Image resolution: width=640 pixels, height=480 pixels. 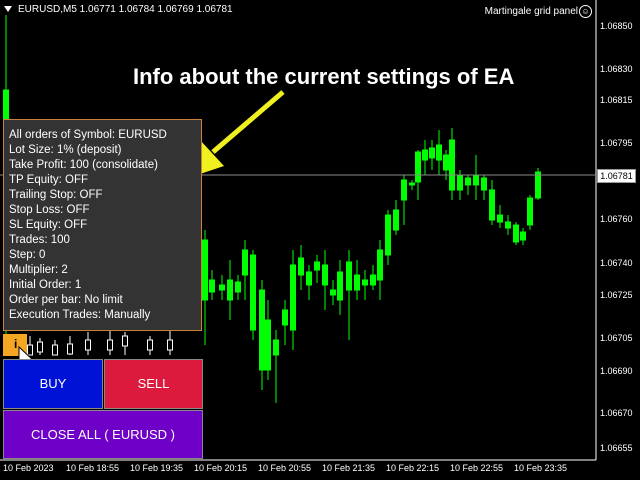 What do you see at coordinates (65, 150) in the screenshot?
I see `info-line: Lot Size: 1% (deposit)` at bounding box center [65, 150].